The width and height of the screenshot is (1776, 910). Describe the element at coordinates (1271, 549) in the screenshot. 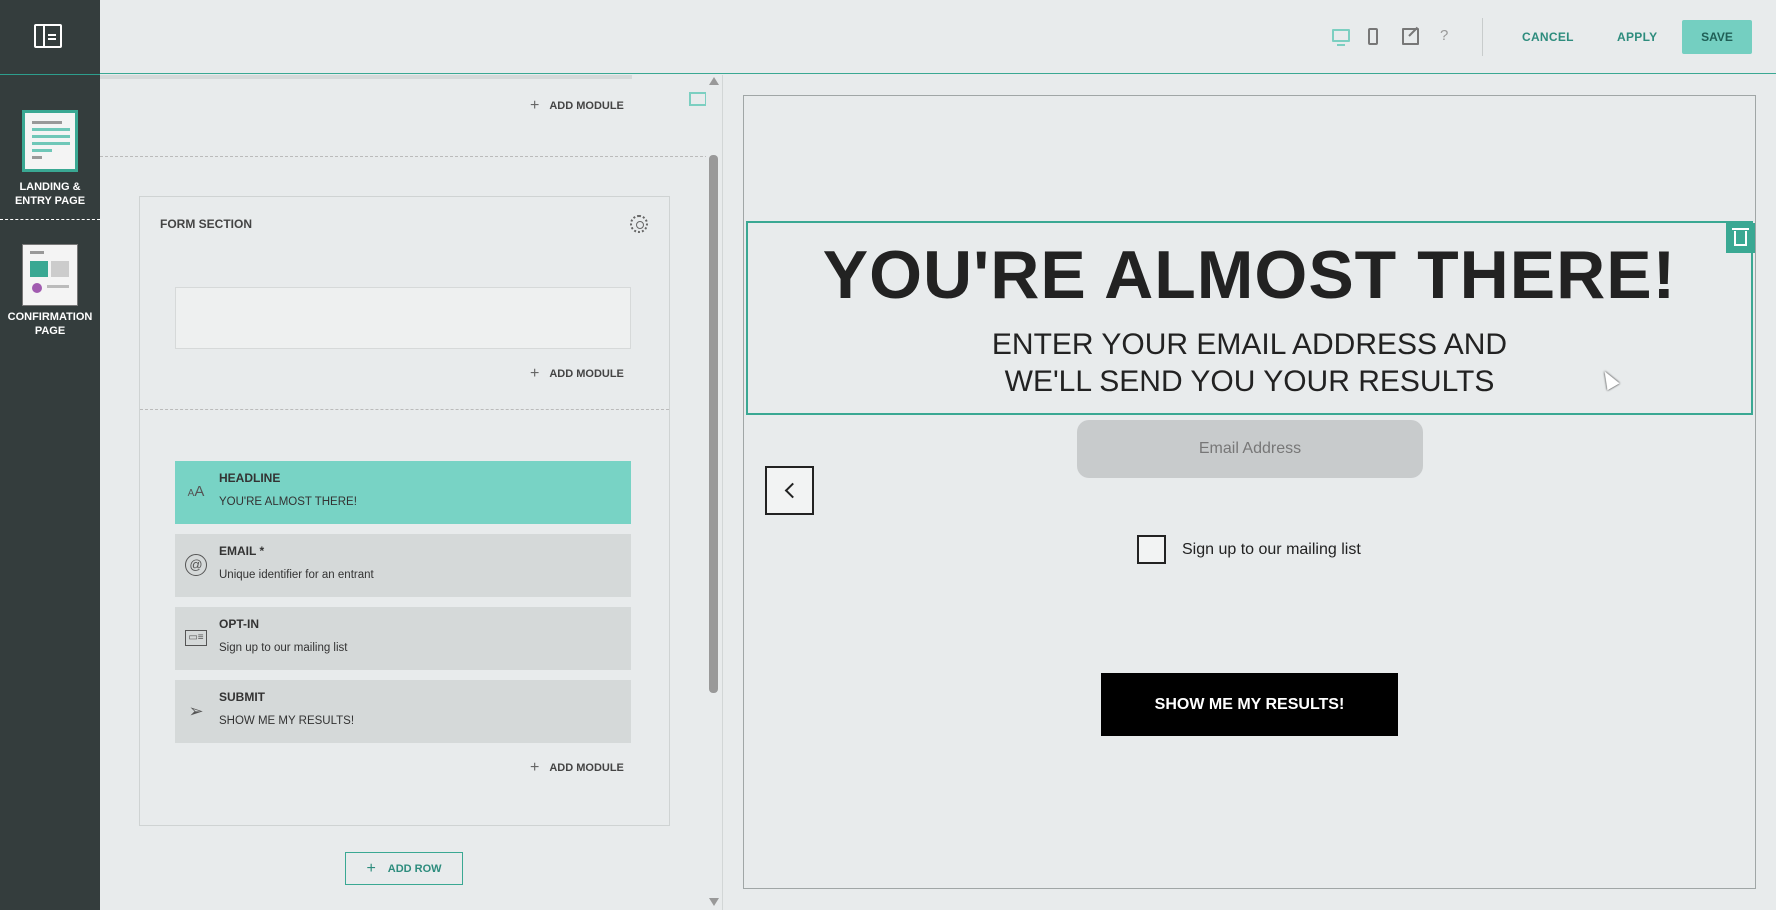

I see `opt-in-label: Sign up to our mailing list` at that location.